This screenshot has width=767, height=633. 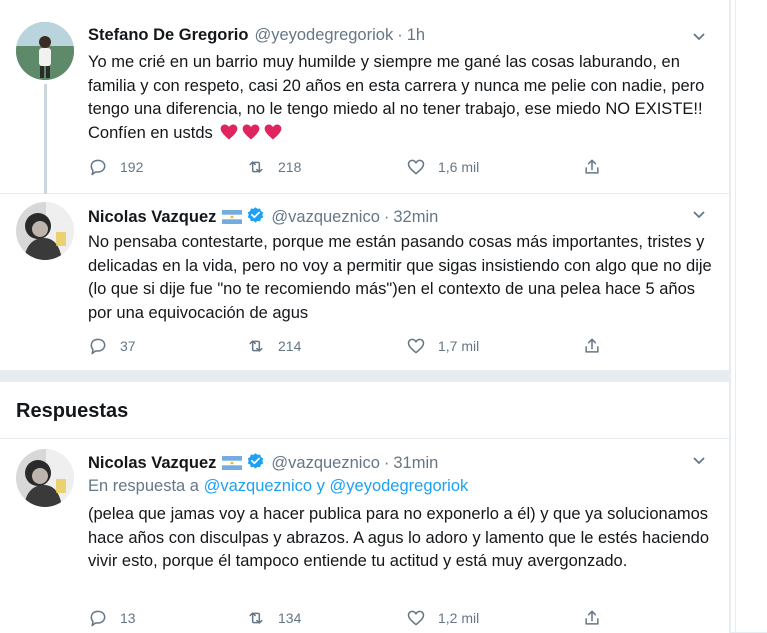 I want to click on retweet-count: 218, so click(x=290, y=167).